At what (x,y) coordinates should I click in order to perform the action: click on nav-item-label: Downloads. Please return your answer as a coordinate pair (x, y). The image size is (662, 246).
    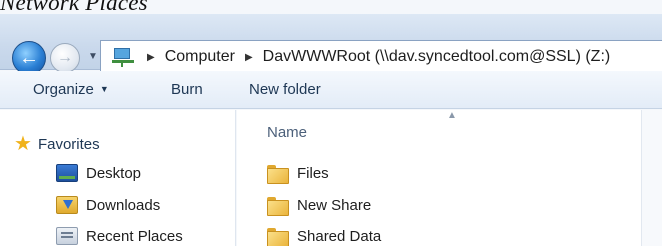
    Looking at the image, I should click on (123, 205).